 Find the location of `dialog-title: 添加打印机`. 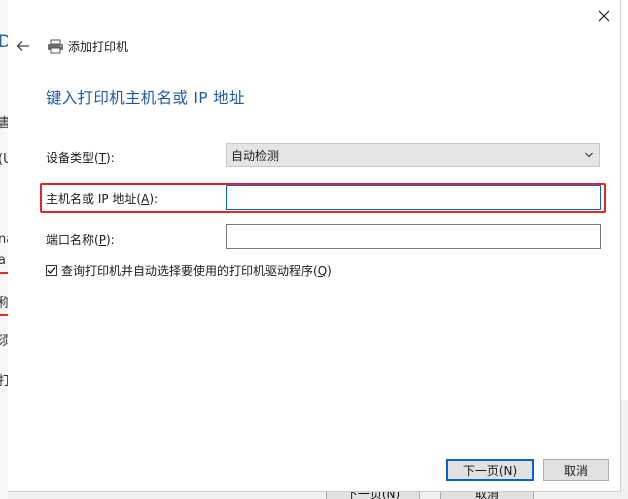

dialog-title: 添加打印机 is located at coordinates (98, 46).